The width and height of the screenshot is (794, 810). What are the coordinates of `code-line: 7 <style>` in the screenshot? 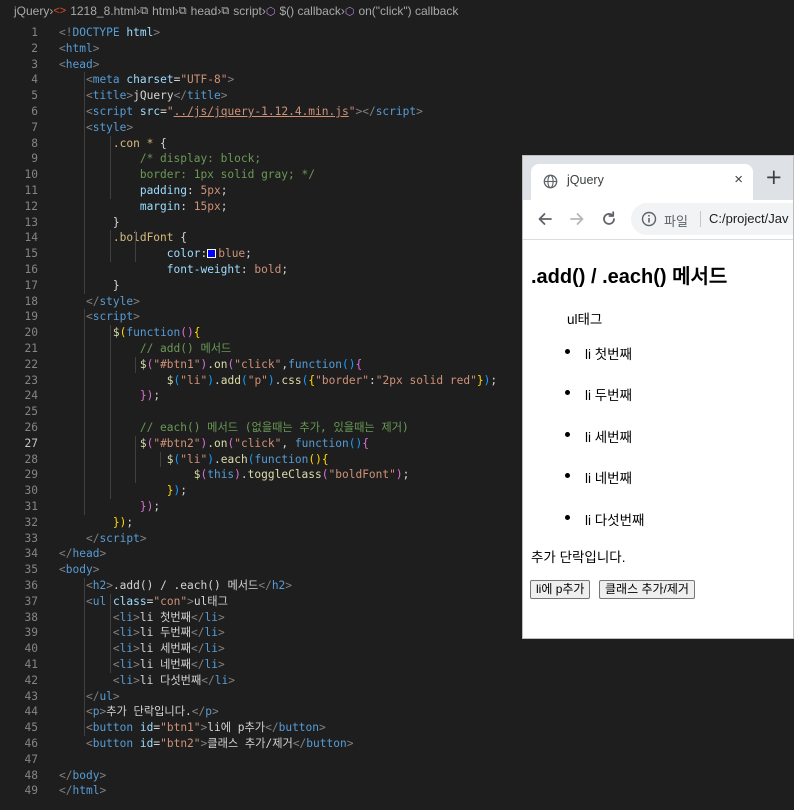 It's located at (397, 128).